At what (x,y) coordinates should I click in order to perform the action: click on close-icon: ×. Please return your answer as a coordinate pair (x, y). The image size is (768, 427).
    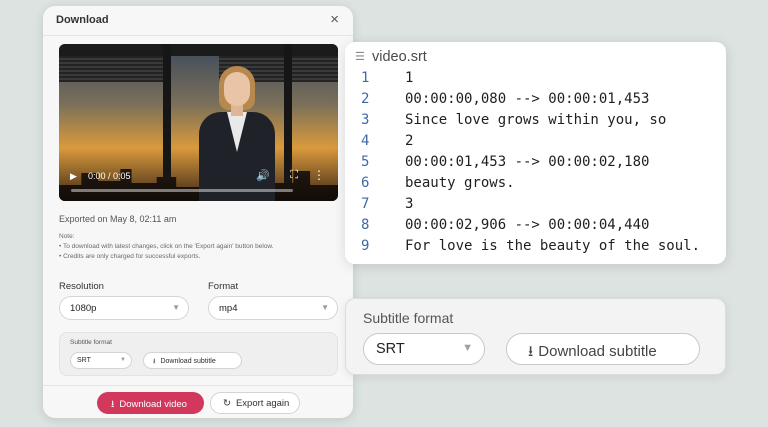
    Looking at the image, I should click on (334, 19).